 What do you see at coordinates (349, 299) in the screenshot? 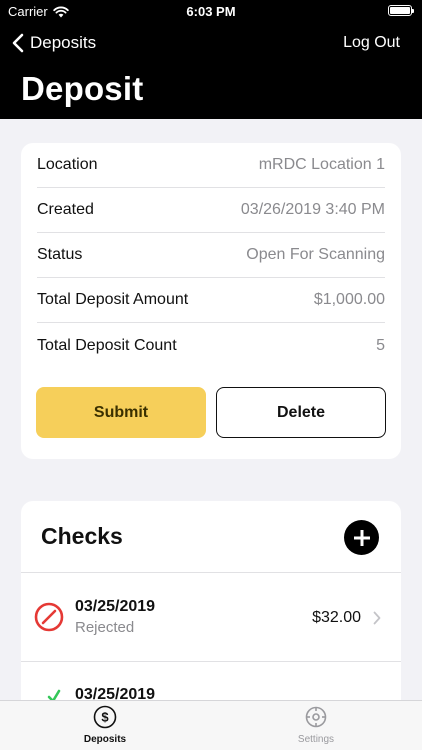
I see `detail-value: $1,000.00` at bounding box center [349, 299].